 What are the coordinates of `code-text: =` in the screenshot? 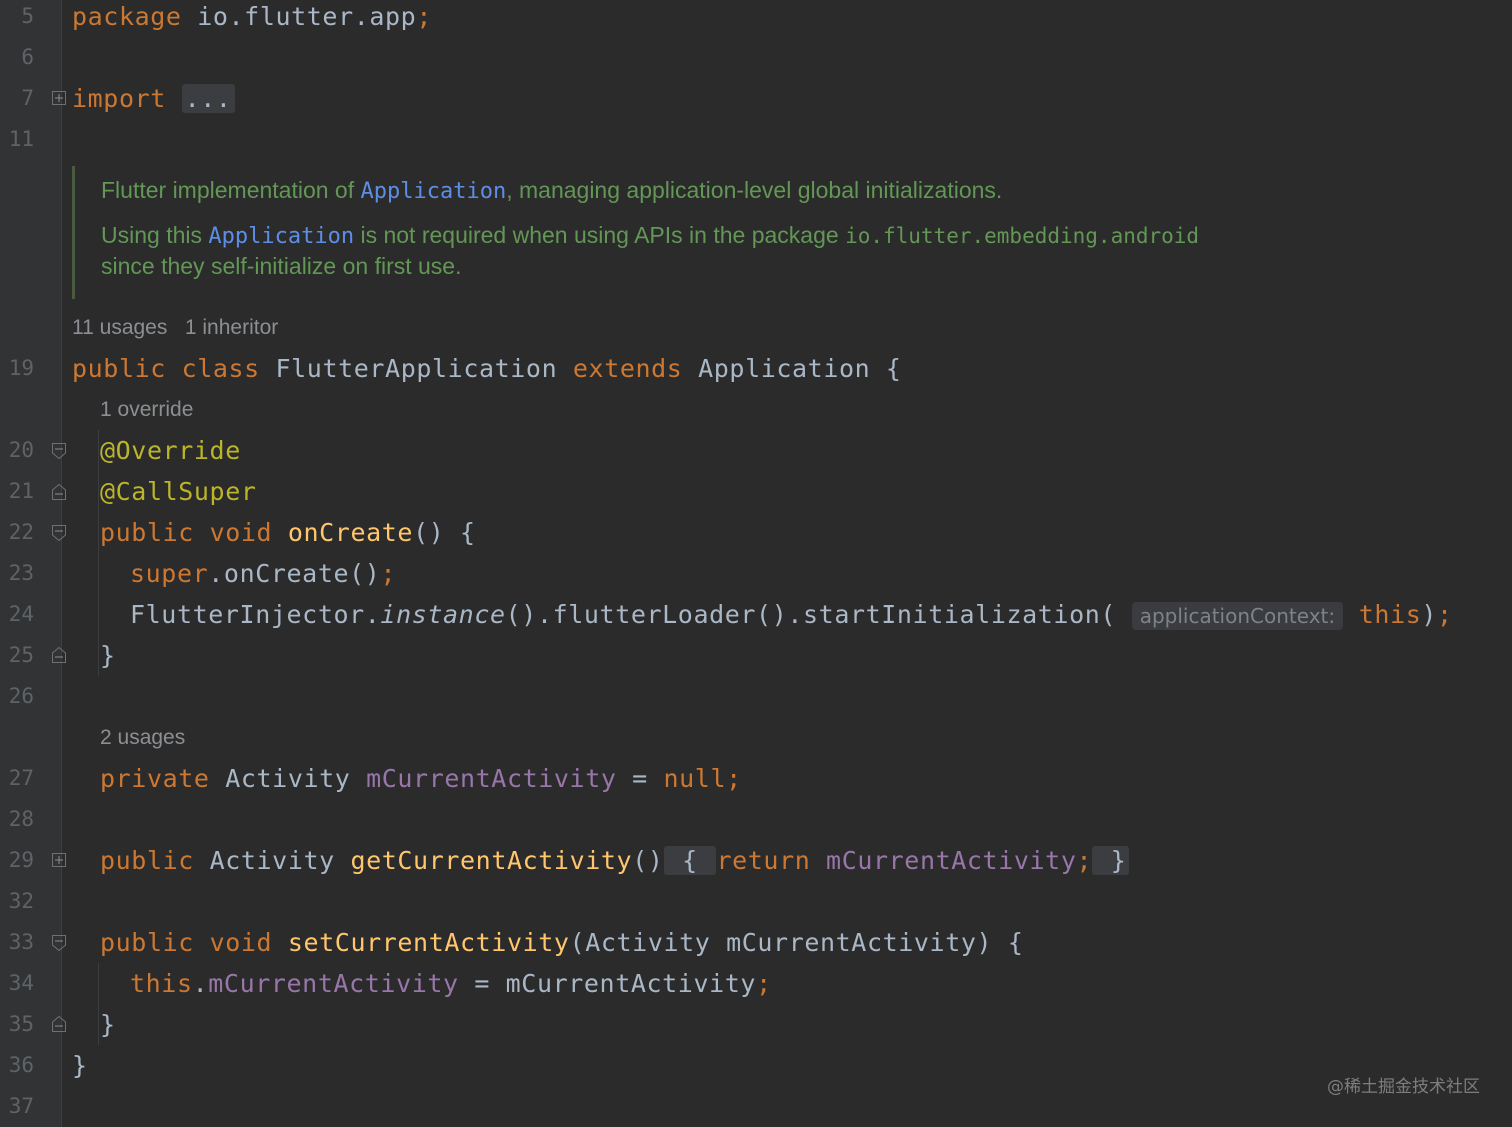 It's located at (640, 778).